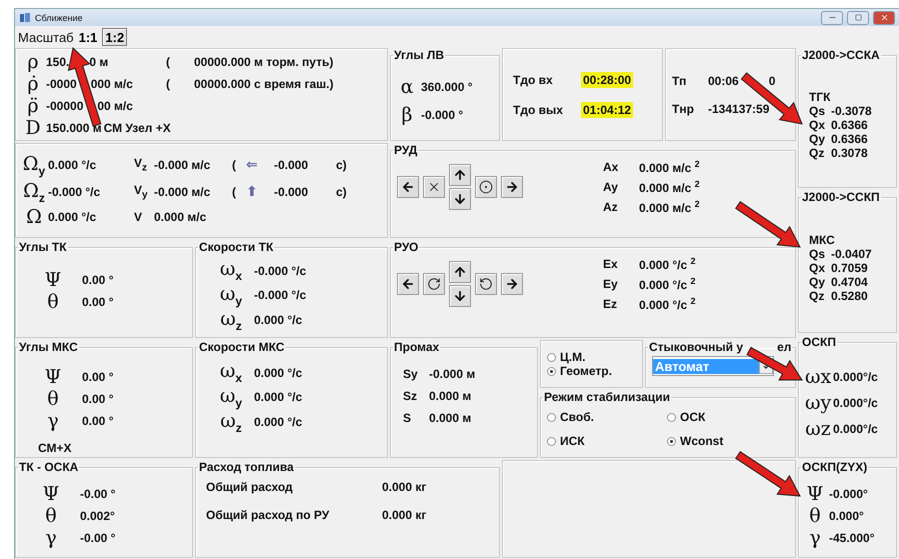 The image size is (899, 559). What do you see at coordinates (815, 537) in the screenshot?
I see `symbol-label: γ` at bounding box center [815, 537].